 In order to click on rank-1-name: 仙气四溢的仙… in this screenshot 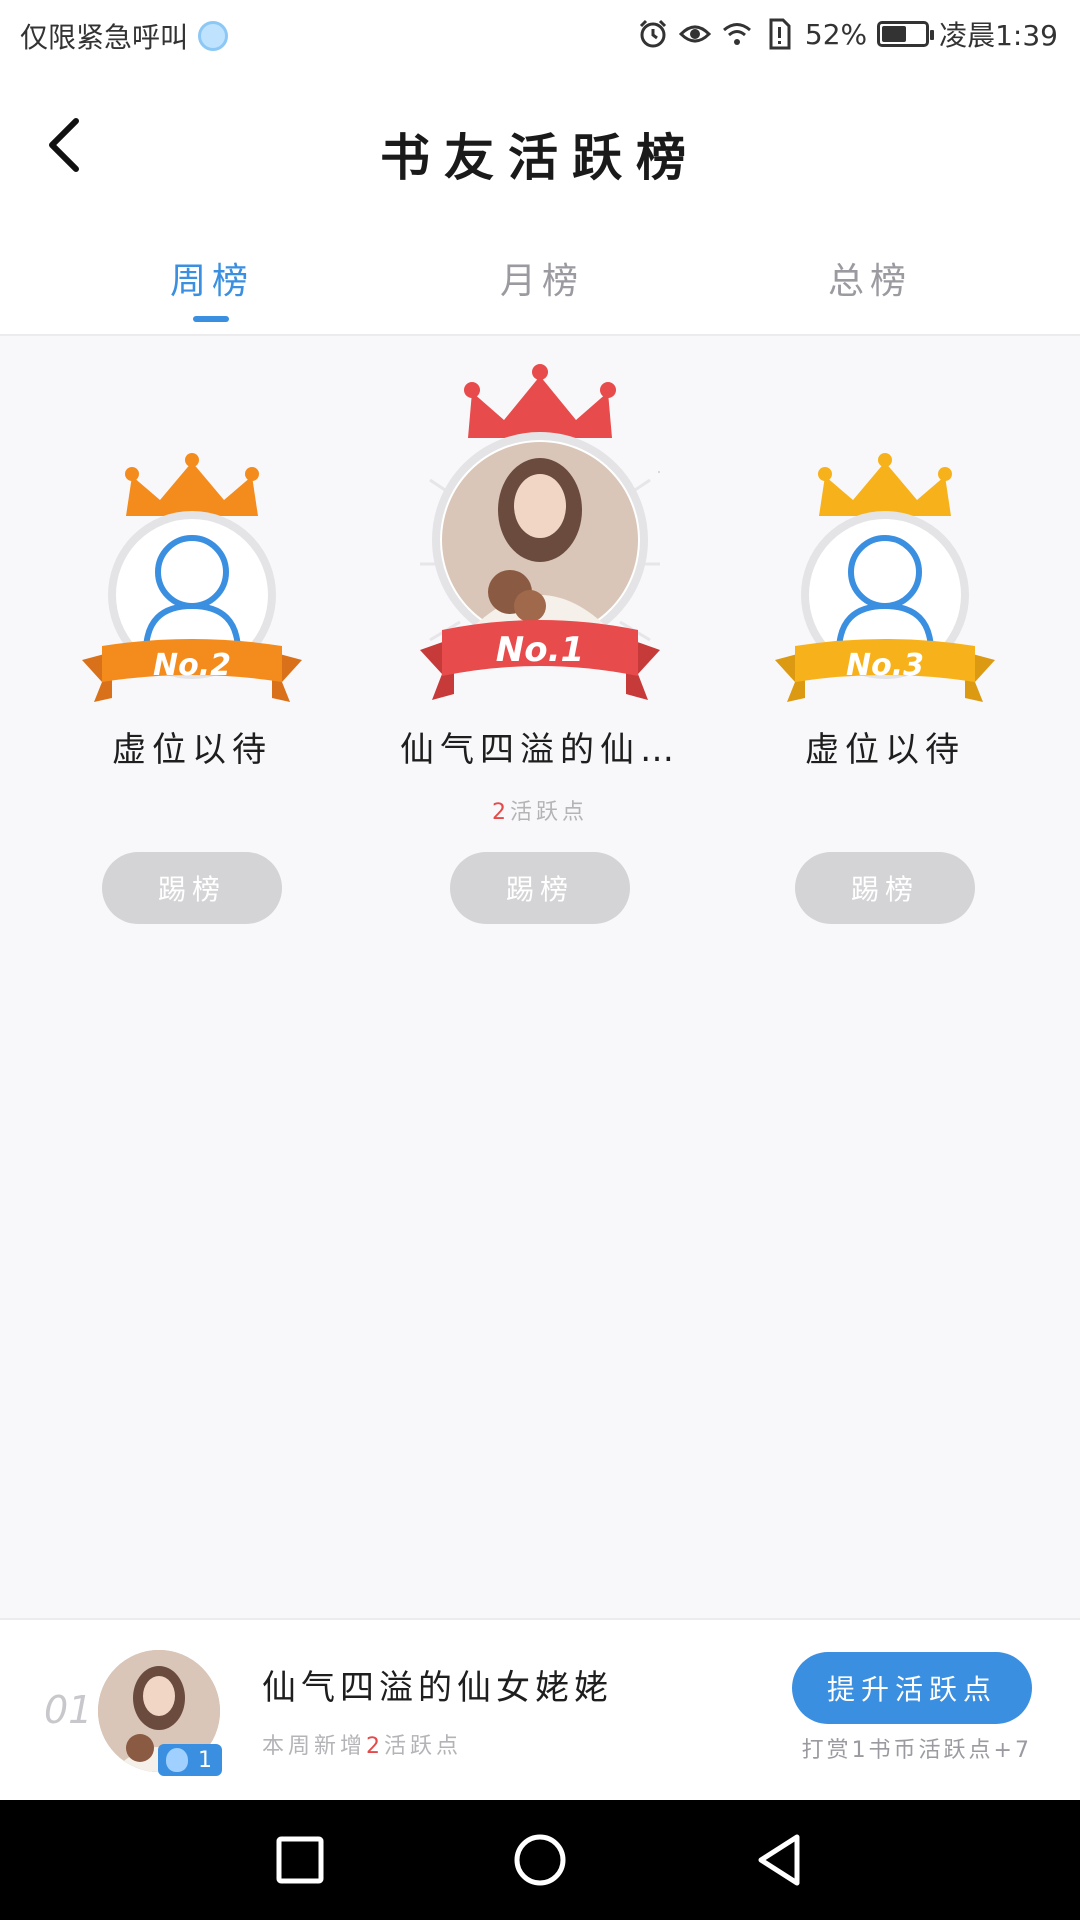, I will do `click(540, 750)`.